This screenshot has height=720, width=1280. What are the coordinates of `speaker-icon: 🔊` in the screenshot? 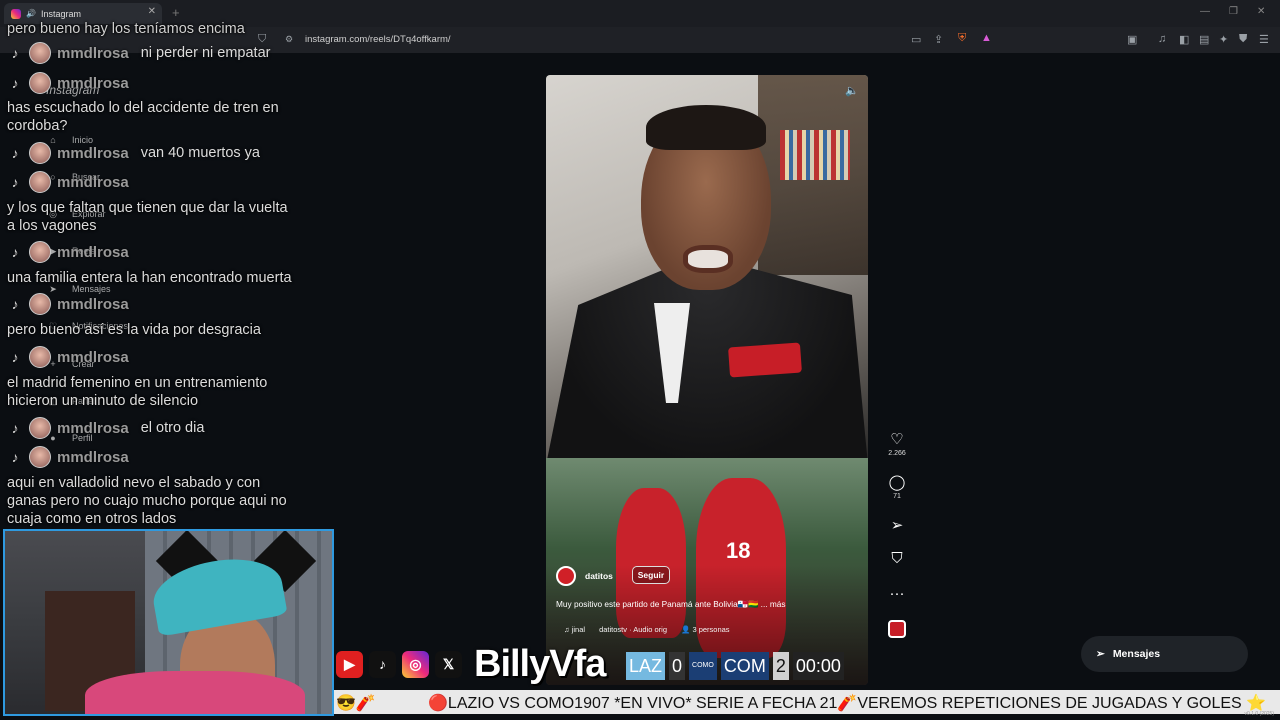 It's located at (31, 13).